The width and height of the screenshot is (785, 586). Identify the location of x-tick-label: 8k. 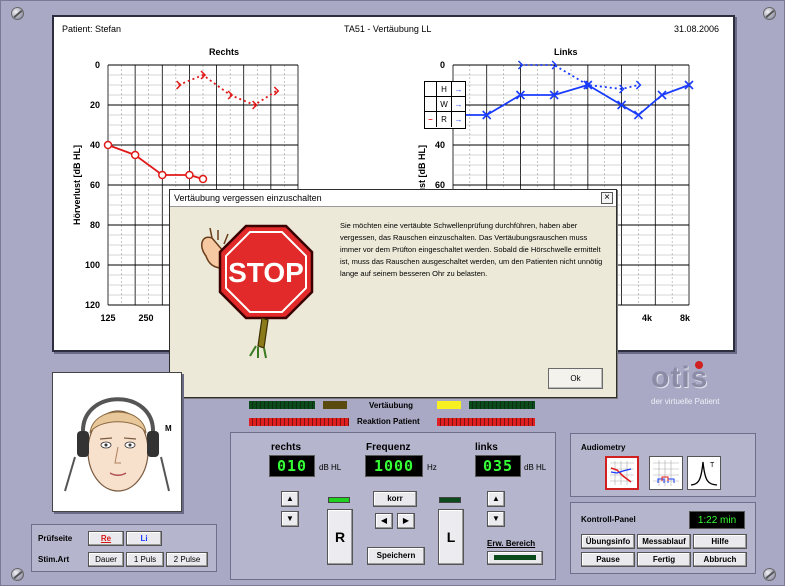
(685, 318).